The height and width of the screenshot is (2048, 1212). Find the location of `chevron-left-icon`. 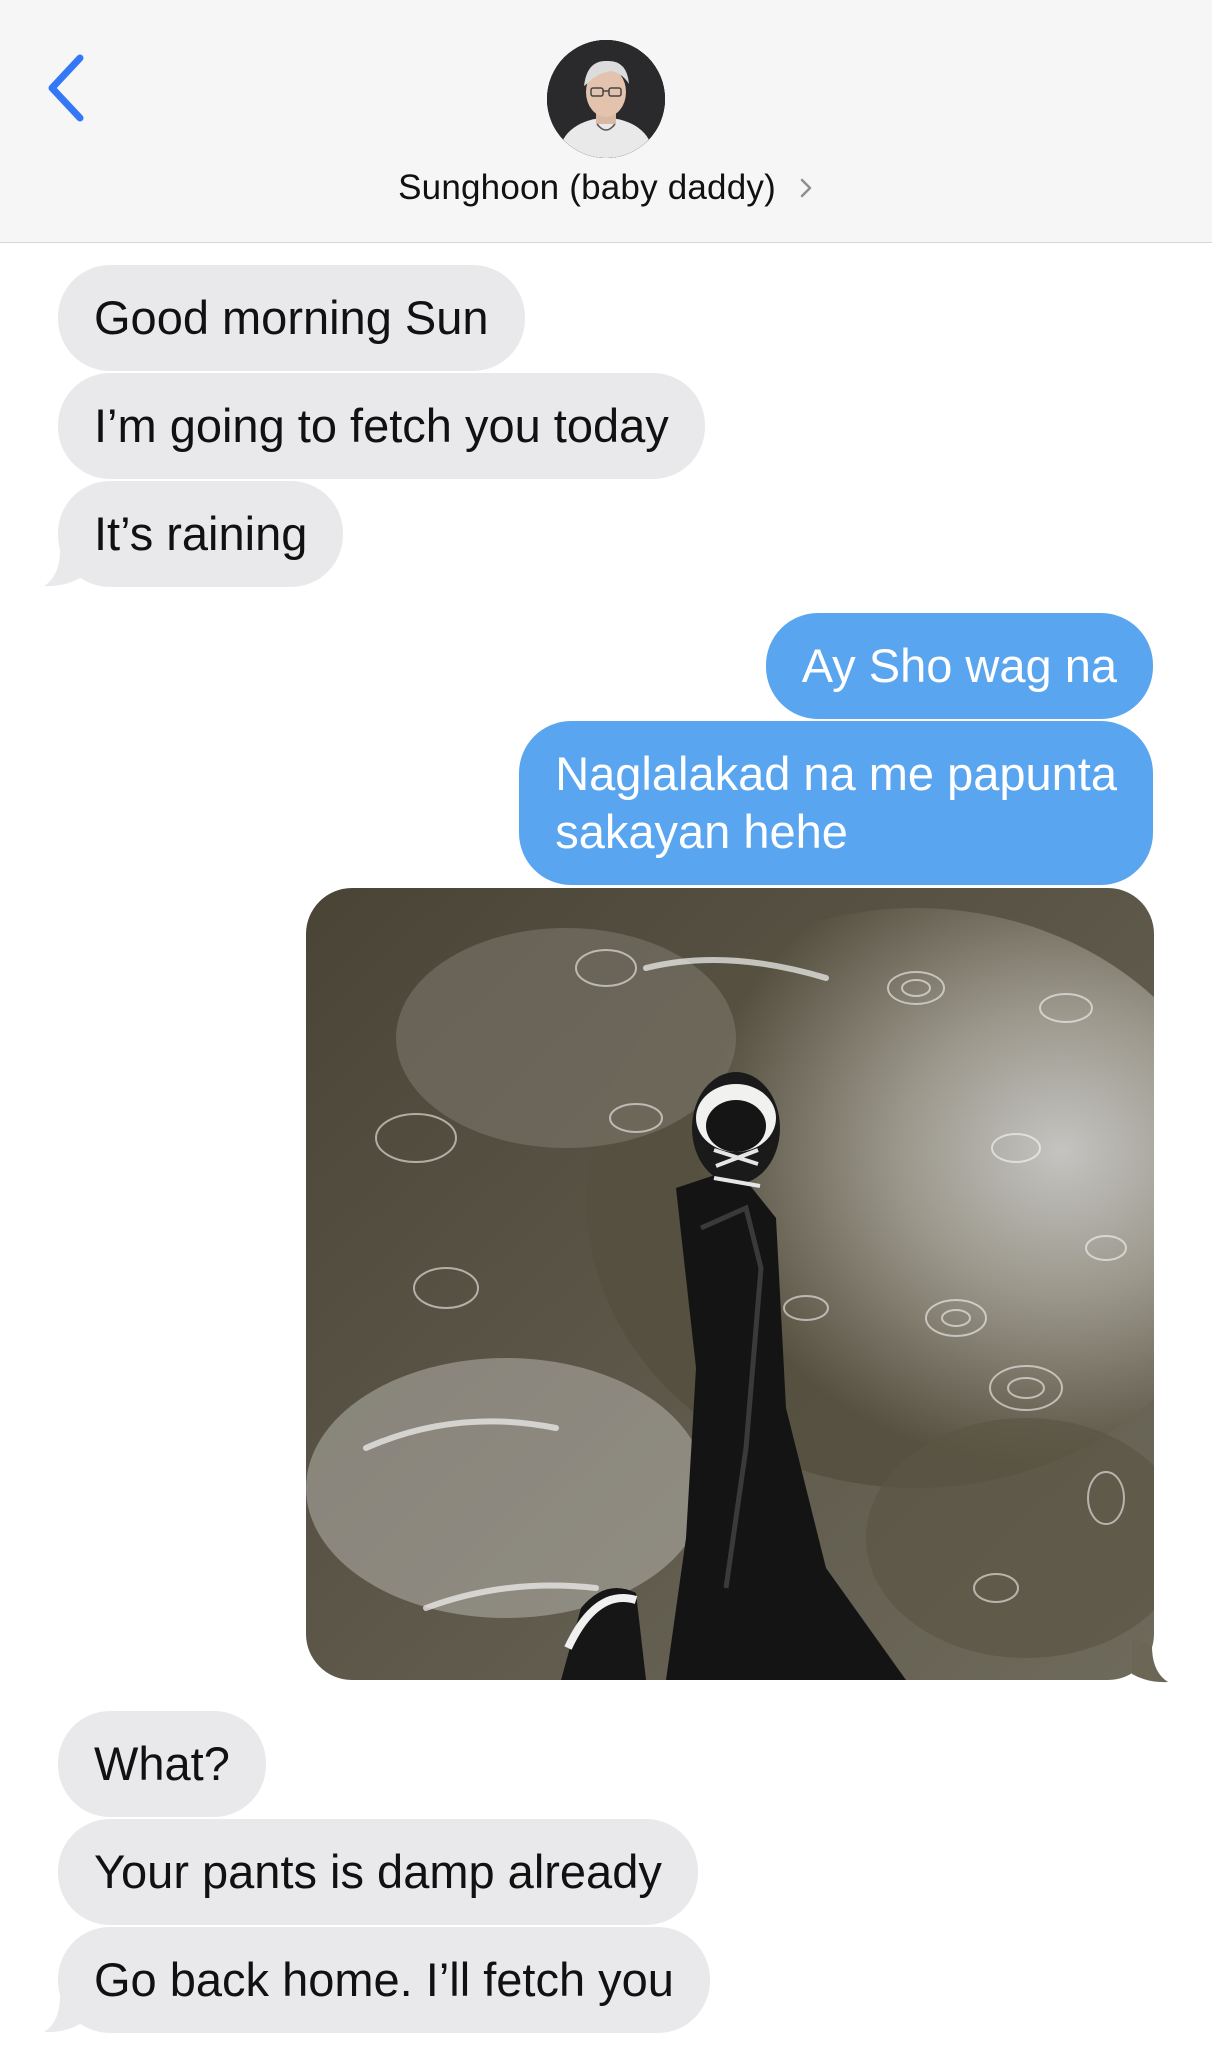

chevron-left-icon is located at coordinates (66, 88).